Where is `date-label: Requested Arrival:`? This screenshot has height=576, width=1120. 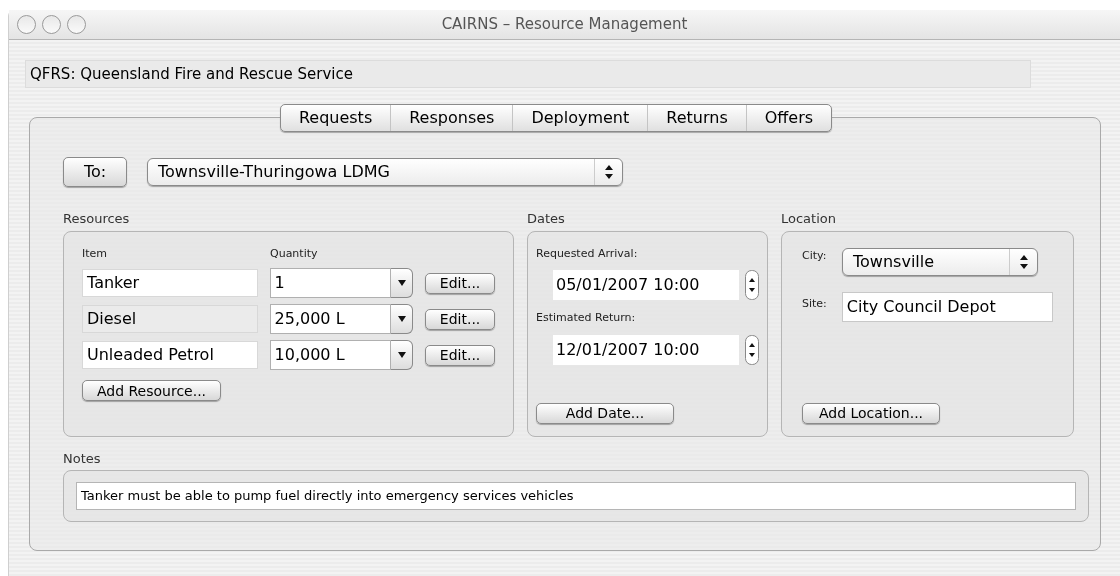
date-label: Requested Arrival: is located at coordinates (587, 253).